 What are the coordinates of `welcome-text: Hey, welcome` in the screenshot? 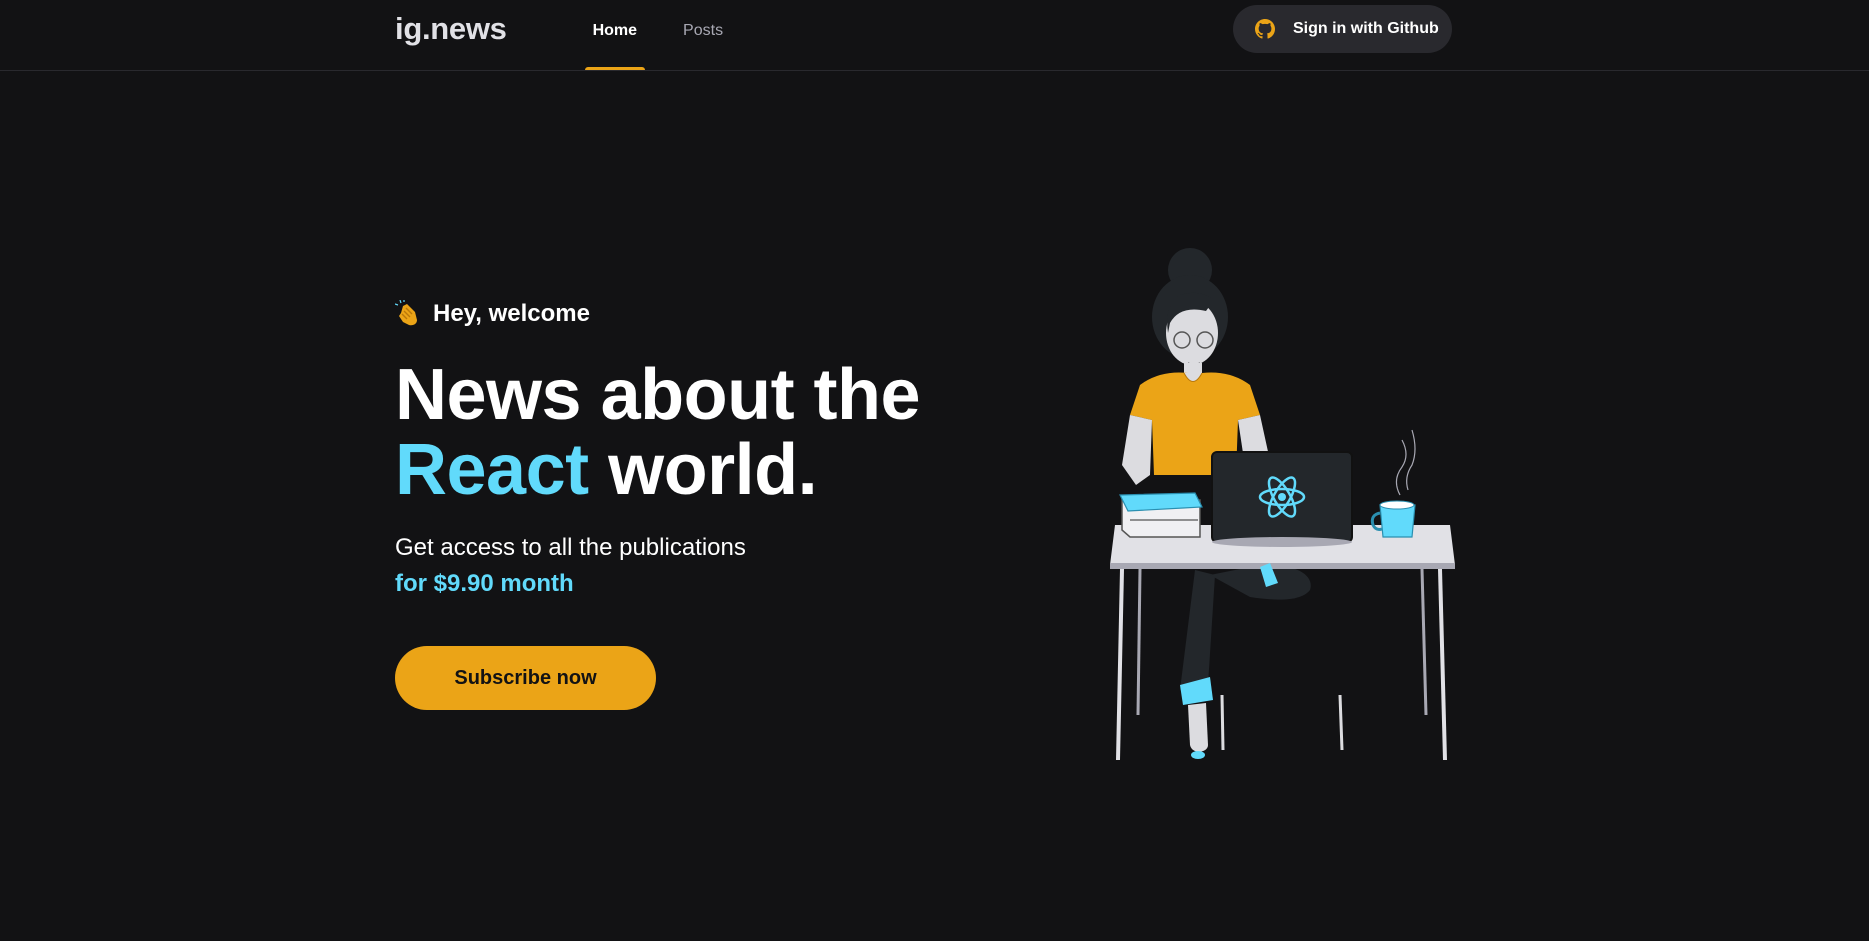 It's located at (511, 313).